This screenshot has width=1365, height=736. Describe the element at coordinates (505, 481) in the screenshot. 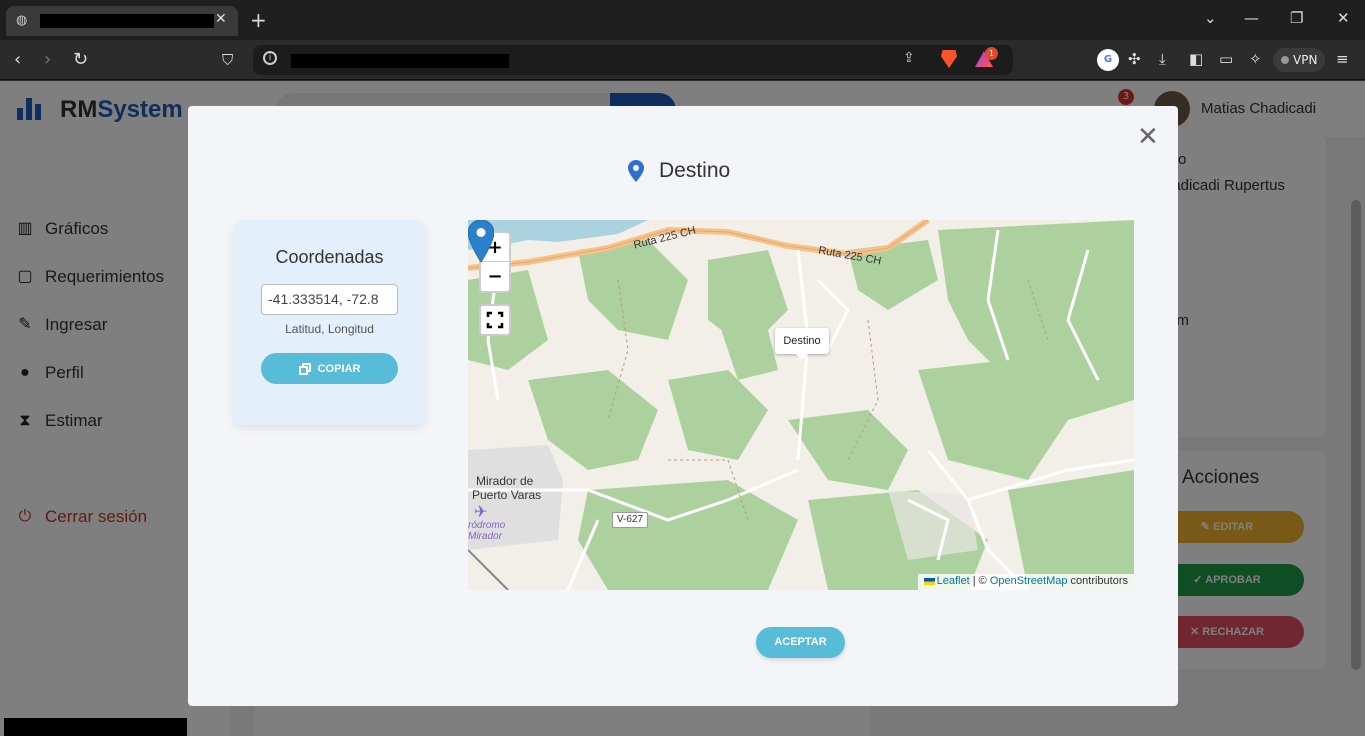

I see `place-label: Mirador de` at that location.